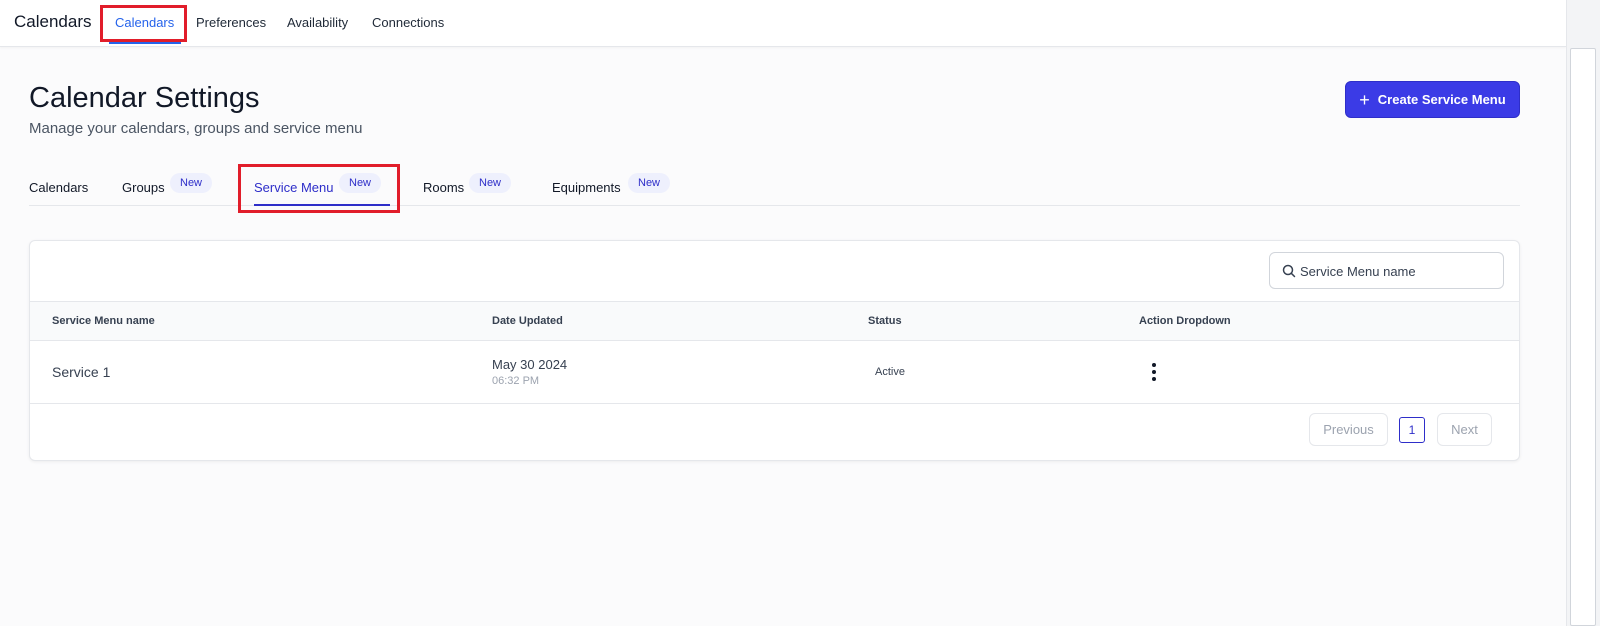 The height and width of the screenshot is (626, 1600). What do you see at coordinates (774, 372) in the screenshot?
I see `table-row: Service 1 May 30 2024 06:32 PM Active` at bounding box center [774, 372].